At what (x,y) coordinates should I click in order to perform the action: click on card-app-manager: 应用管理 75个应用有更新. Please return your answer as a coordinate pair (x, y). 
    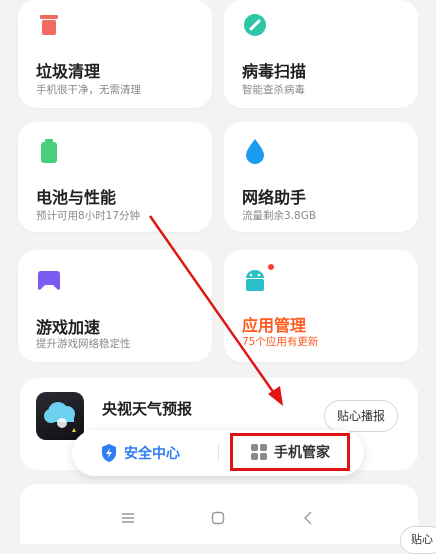
    Looking at the image, I should click on (321, 306).